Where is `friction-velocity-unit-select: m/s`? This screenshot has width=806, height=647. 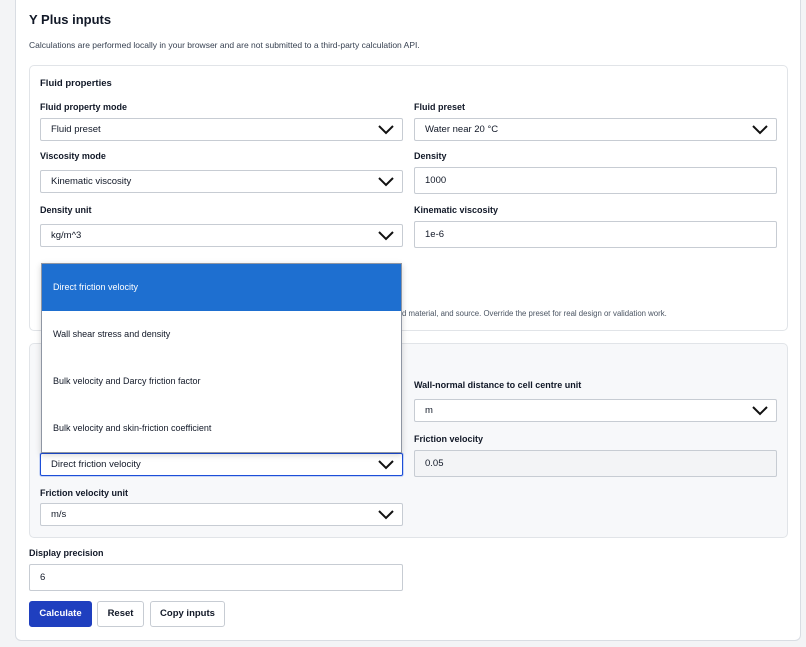 friction-velocity-unit-select: m/s is located at coordinates (221, 514).